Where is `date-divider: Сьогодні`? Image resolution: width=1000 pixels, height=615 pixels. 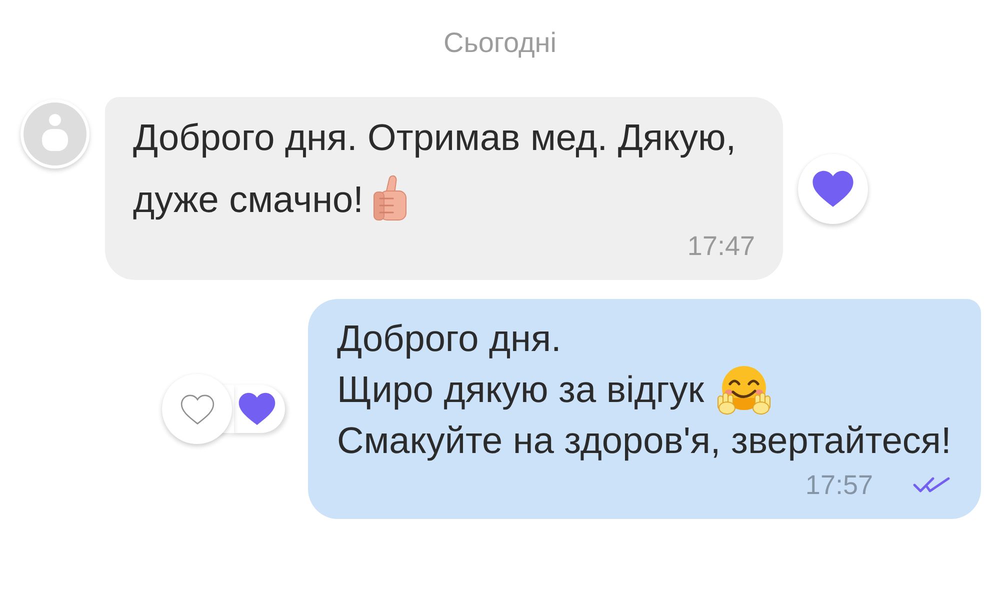 date-divider: Сьогодні is located at coordinates (500, 42).